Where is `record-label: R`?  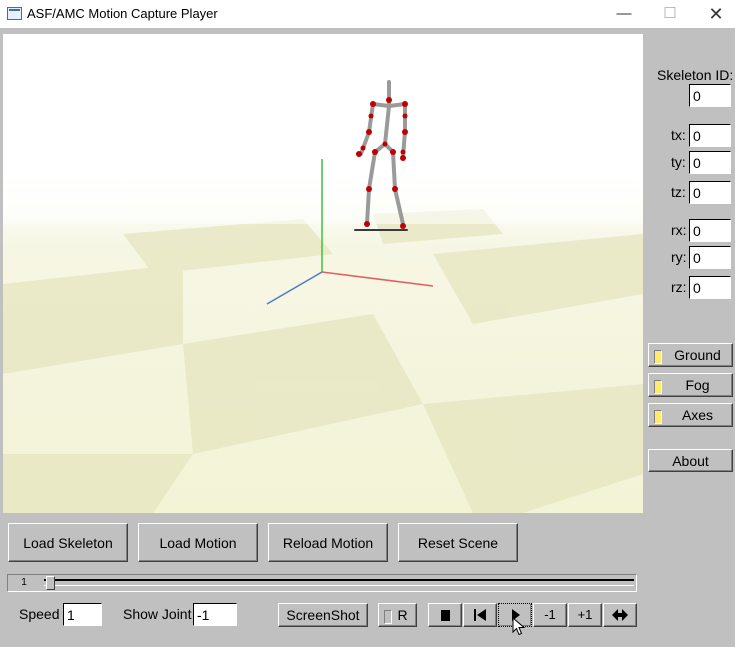
record-label: R is located at coordinates (402, 615).